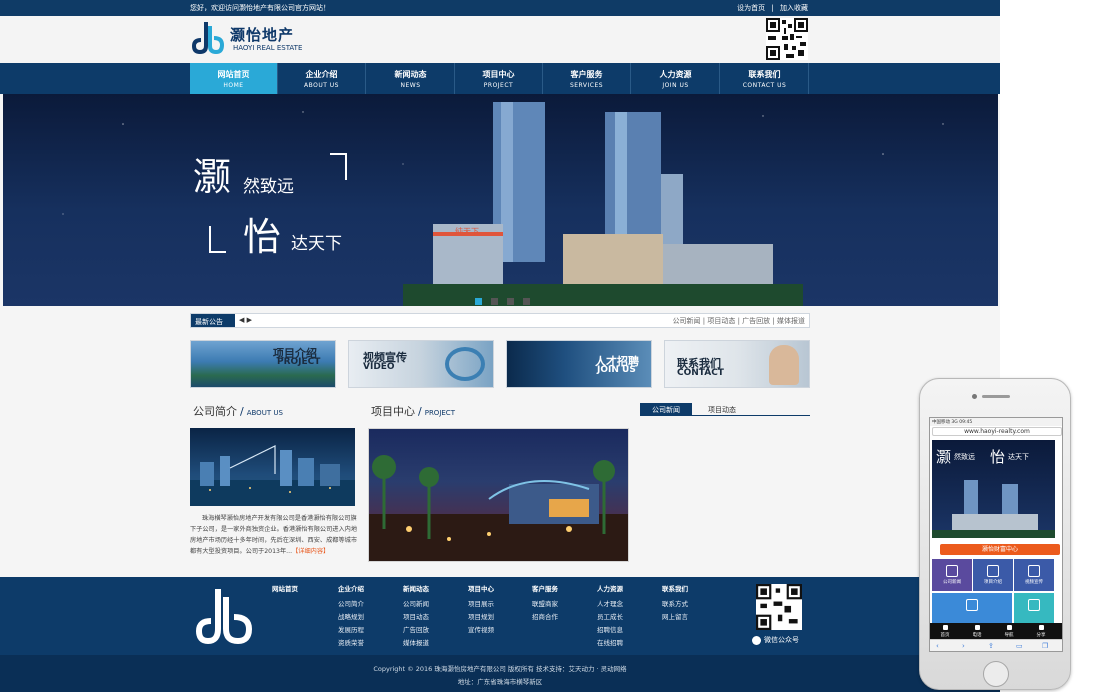 This screenshot has width=1100, height=692. Describe the element at coordinates (737, 364) in the screenshot. I see `promo-contact: 联系我们 CONTACT` at that location.